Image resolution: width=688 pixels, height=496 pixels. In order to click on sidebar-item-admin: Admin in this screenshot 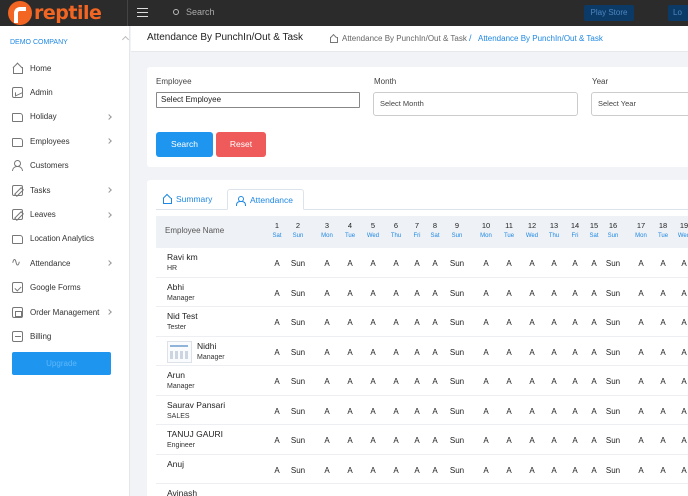, I will do `click(65, 92)`.